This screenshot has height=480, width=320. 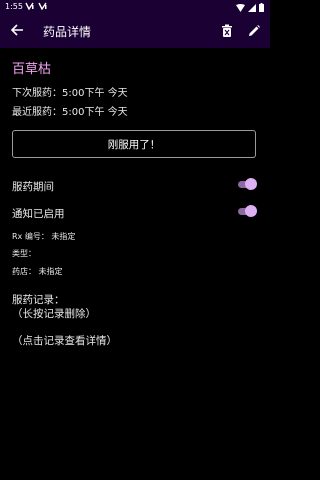 I want to click on edit-pencil-icon, so click(x=254, y=30).